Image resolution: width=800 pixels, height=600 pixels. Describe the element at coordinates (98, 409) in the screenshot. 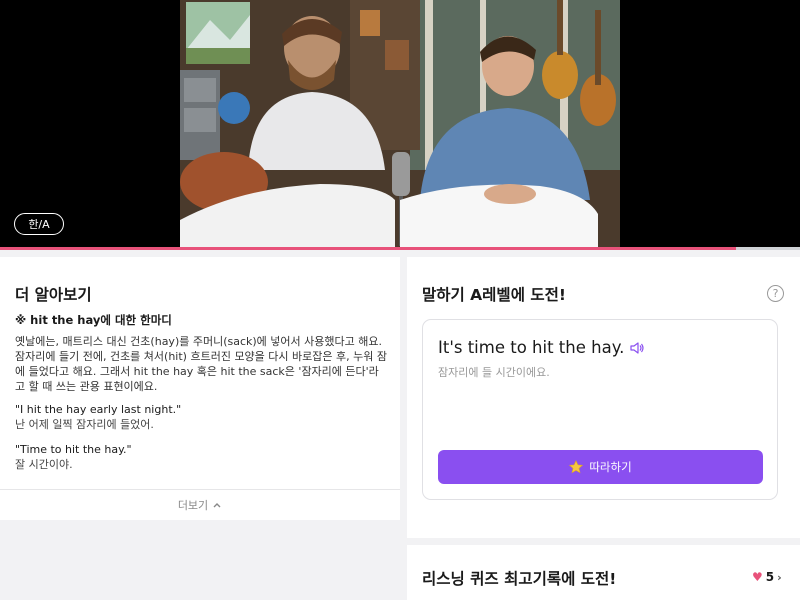

I see `example-english: "I hit the hay early last night."` at that location.